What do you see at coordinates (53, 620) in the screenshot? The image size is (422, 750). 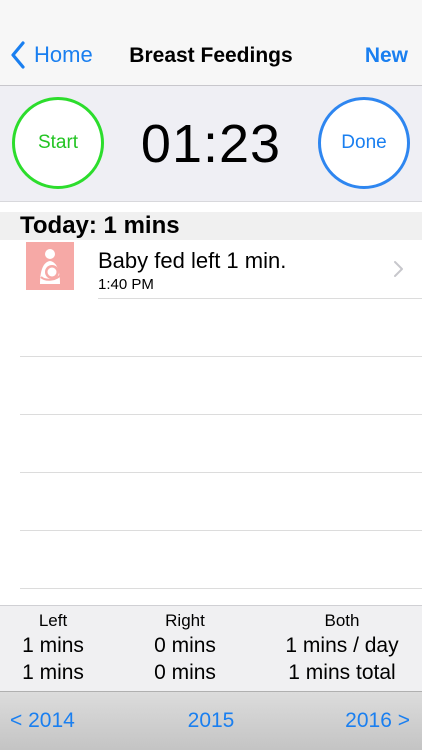 I see `stats-left-header: Left` at bounding box center [53, 620].